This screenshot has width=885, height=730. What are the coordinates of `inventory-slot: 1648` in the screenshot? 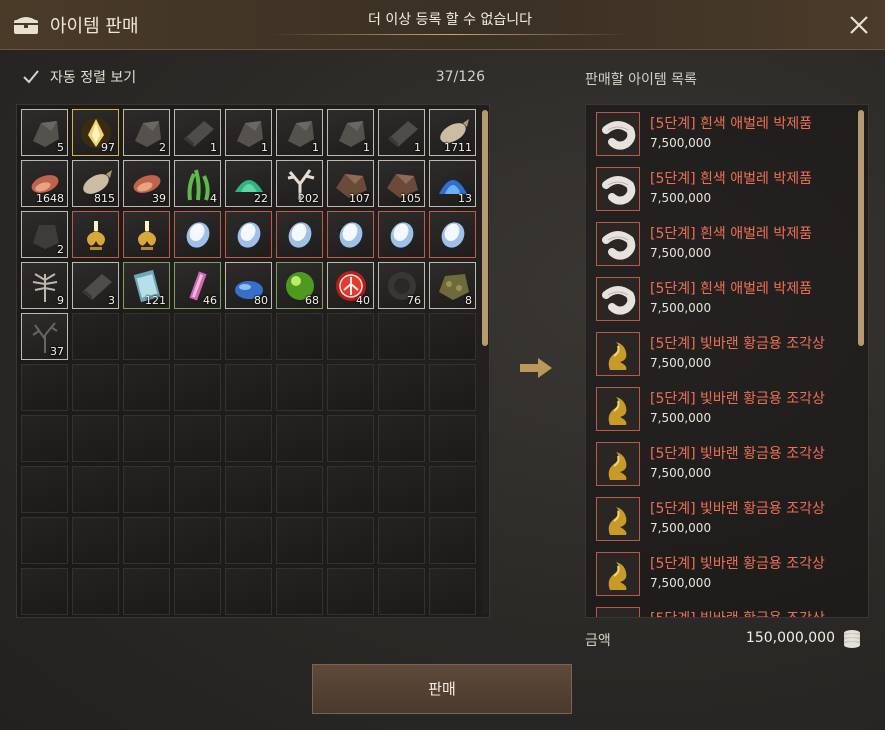 It's located at (44, 183).